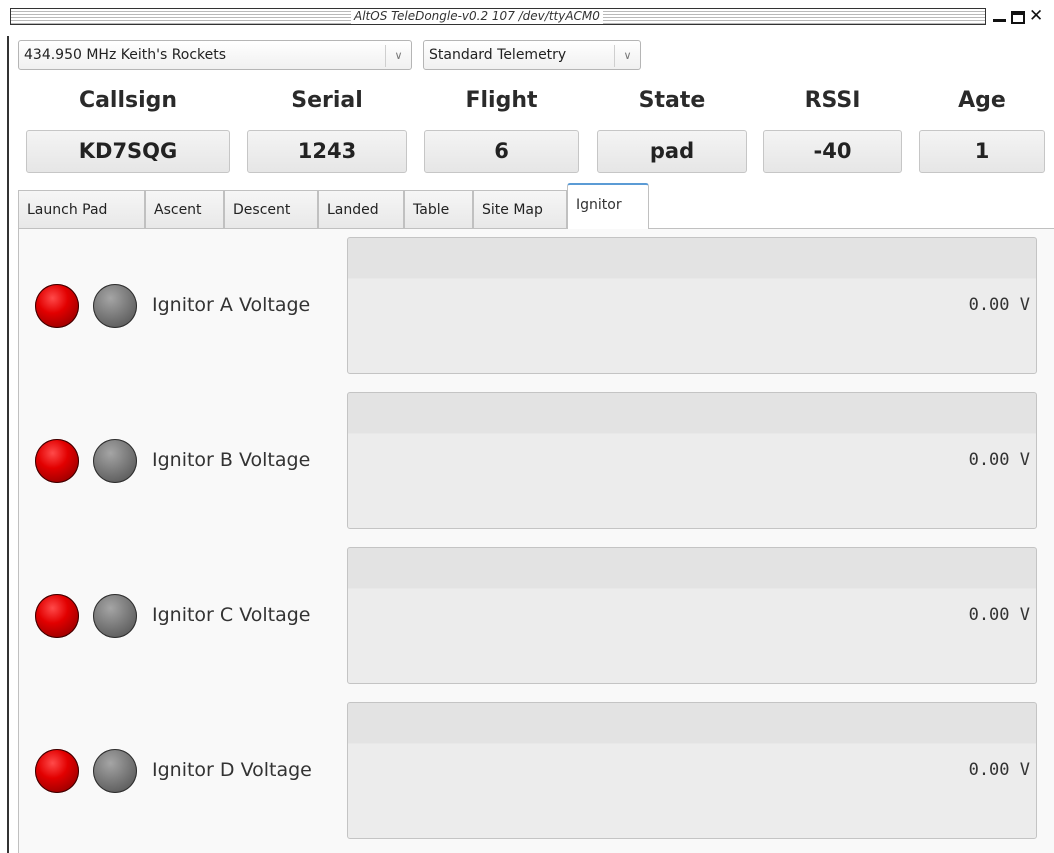 This screenshot has height=853, width=1054. Describe the element at coordinates (81, 209) in the screenshot. I see `tab-launch-pad: Launch Pad` at that location.